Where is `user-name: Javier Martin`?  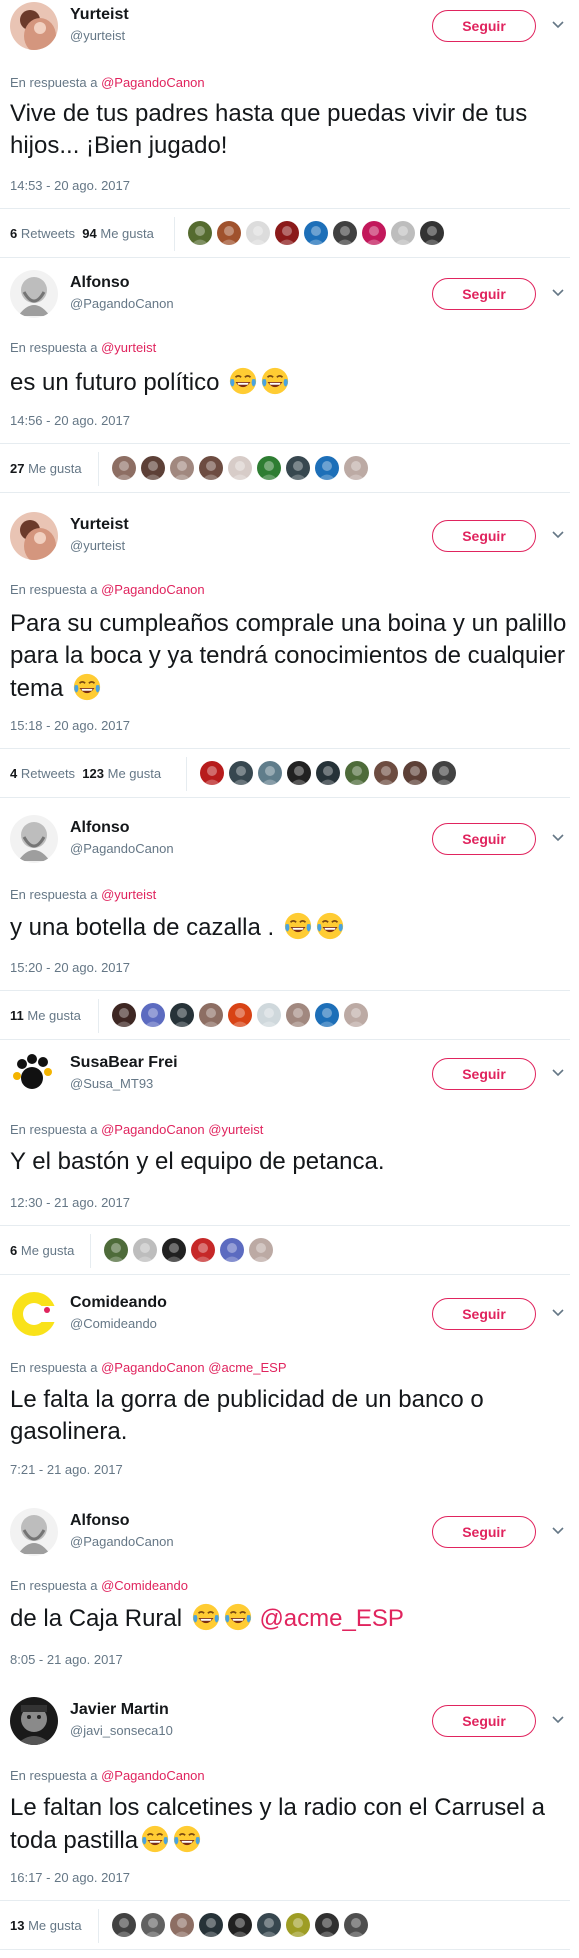 user-name: Javier Martin is located at coordinates (119, 1710).